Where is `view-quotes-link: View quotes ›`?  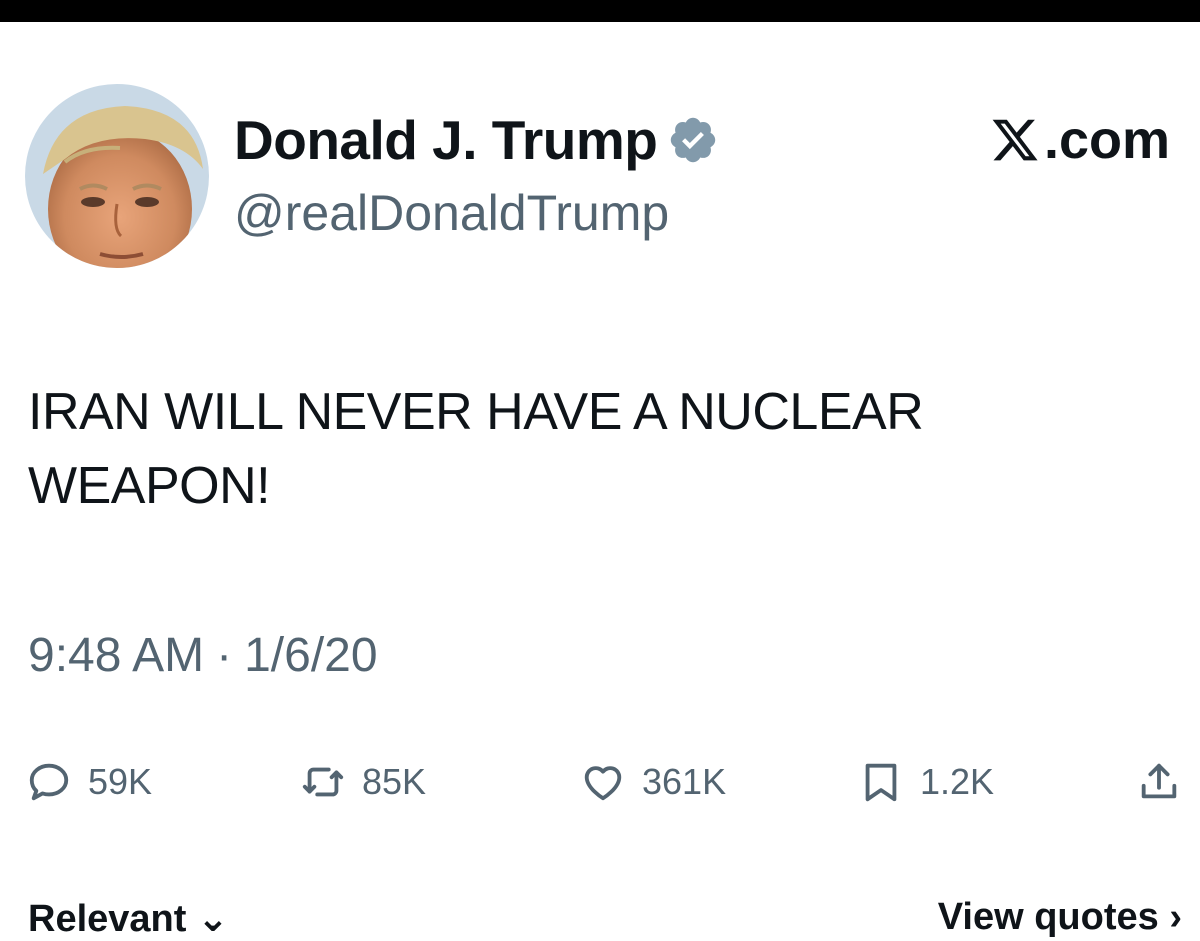 view-quotes-link: View quotes › is located at coordinates (1060, 917).